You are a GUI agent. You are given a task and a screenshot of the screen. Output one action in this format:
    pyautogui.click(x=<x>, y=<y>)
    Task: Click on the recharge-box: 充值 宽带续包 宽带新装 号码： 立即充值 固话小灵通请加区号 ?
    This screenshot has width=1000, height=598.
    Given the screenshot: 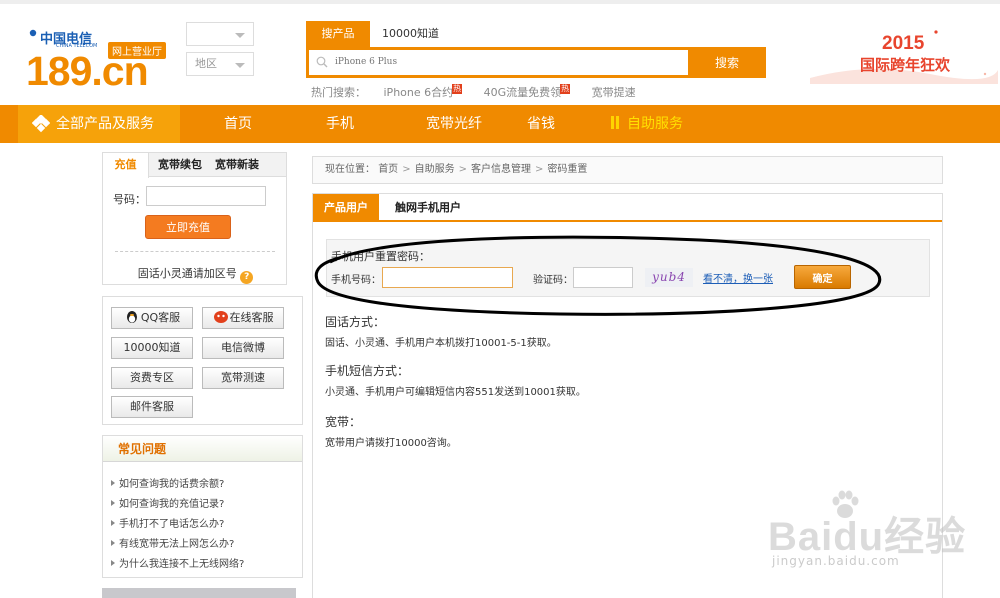 What is the action you would take?
    pyautogui.click(x=194, y=218)
    